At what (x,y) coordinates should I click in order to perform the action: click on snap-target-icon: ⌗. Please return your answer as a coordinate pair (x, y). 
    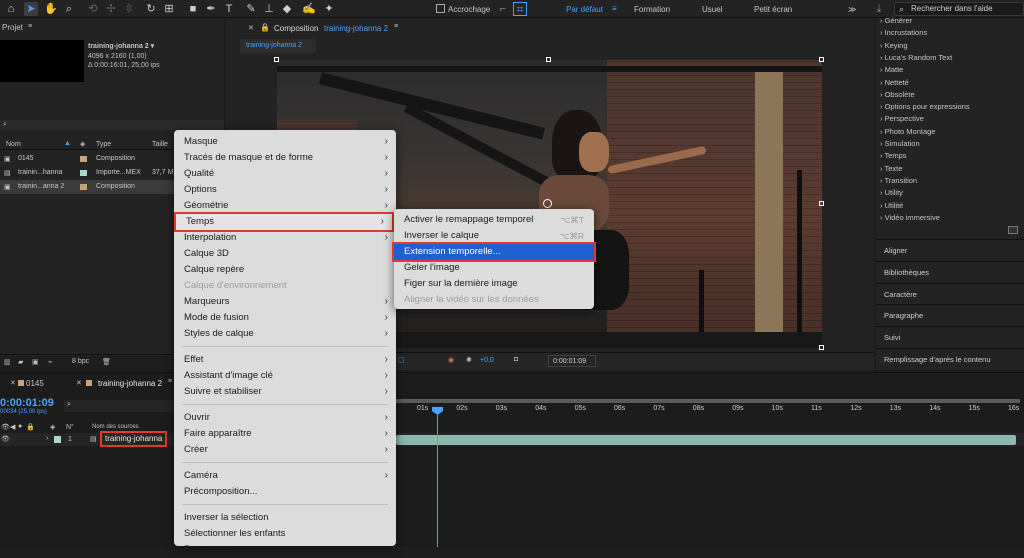
    Looking at the image, I should click on (520, 9).